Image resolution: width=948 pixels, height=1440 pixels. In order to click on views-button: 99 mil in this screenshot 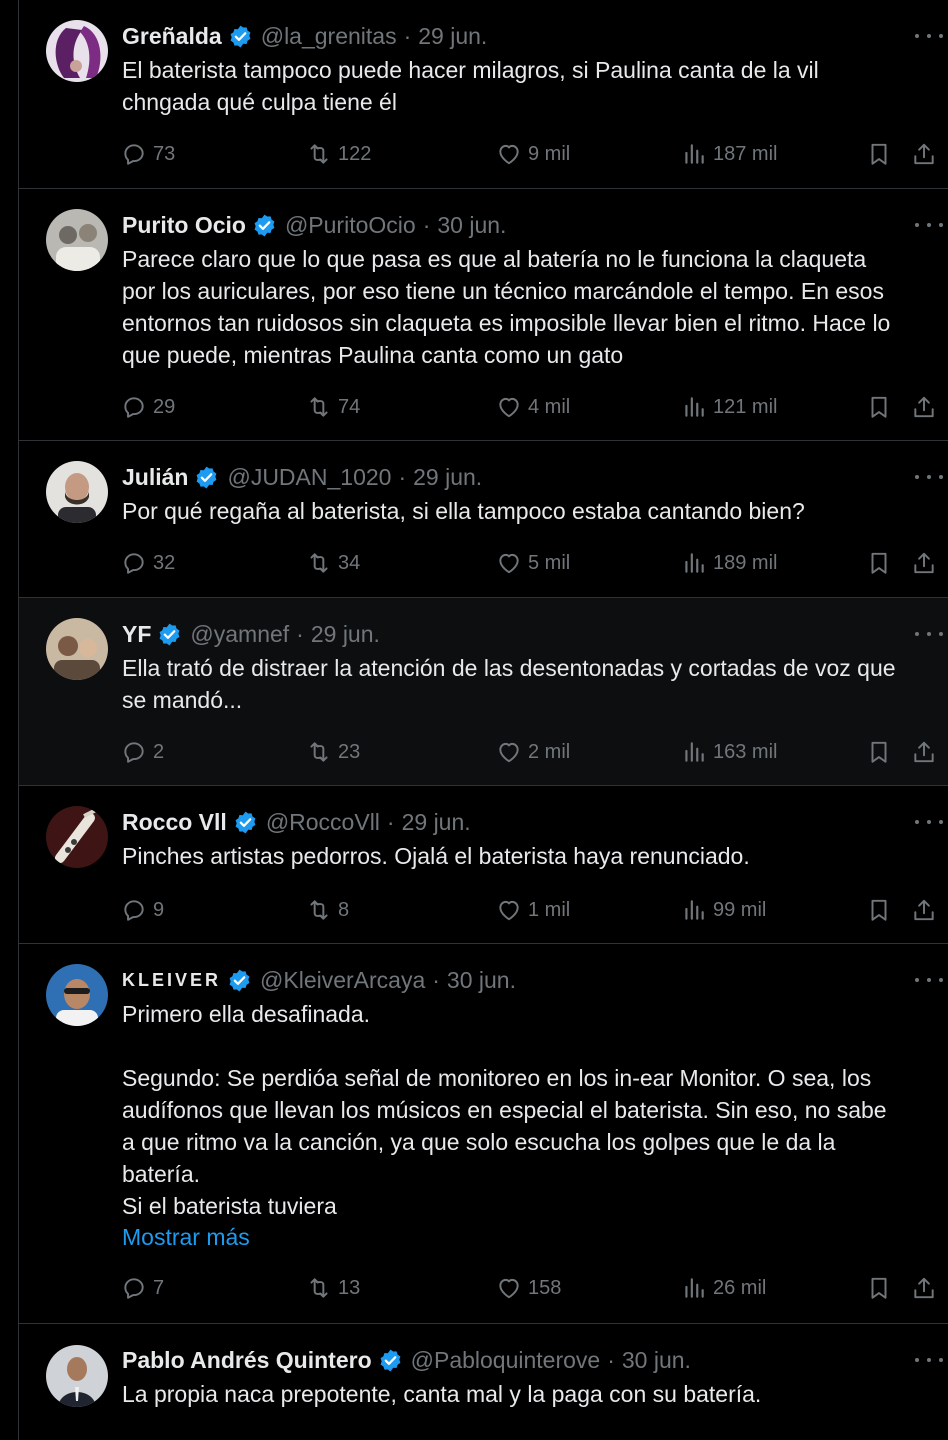, I will do `click(723, 910)`.